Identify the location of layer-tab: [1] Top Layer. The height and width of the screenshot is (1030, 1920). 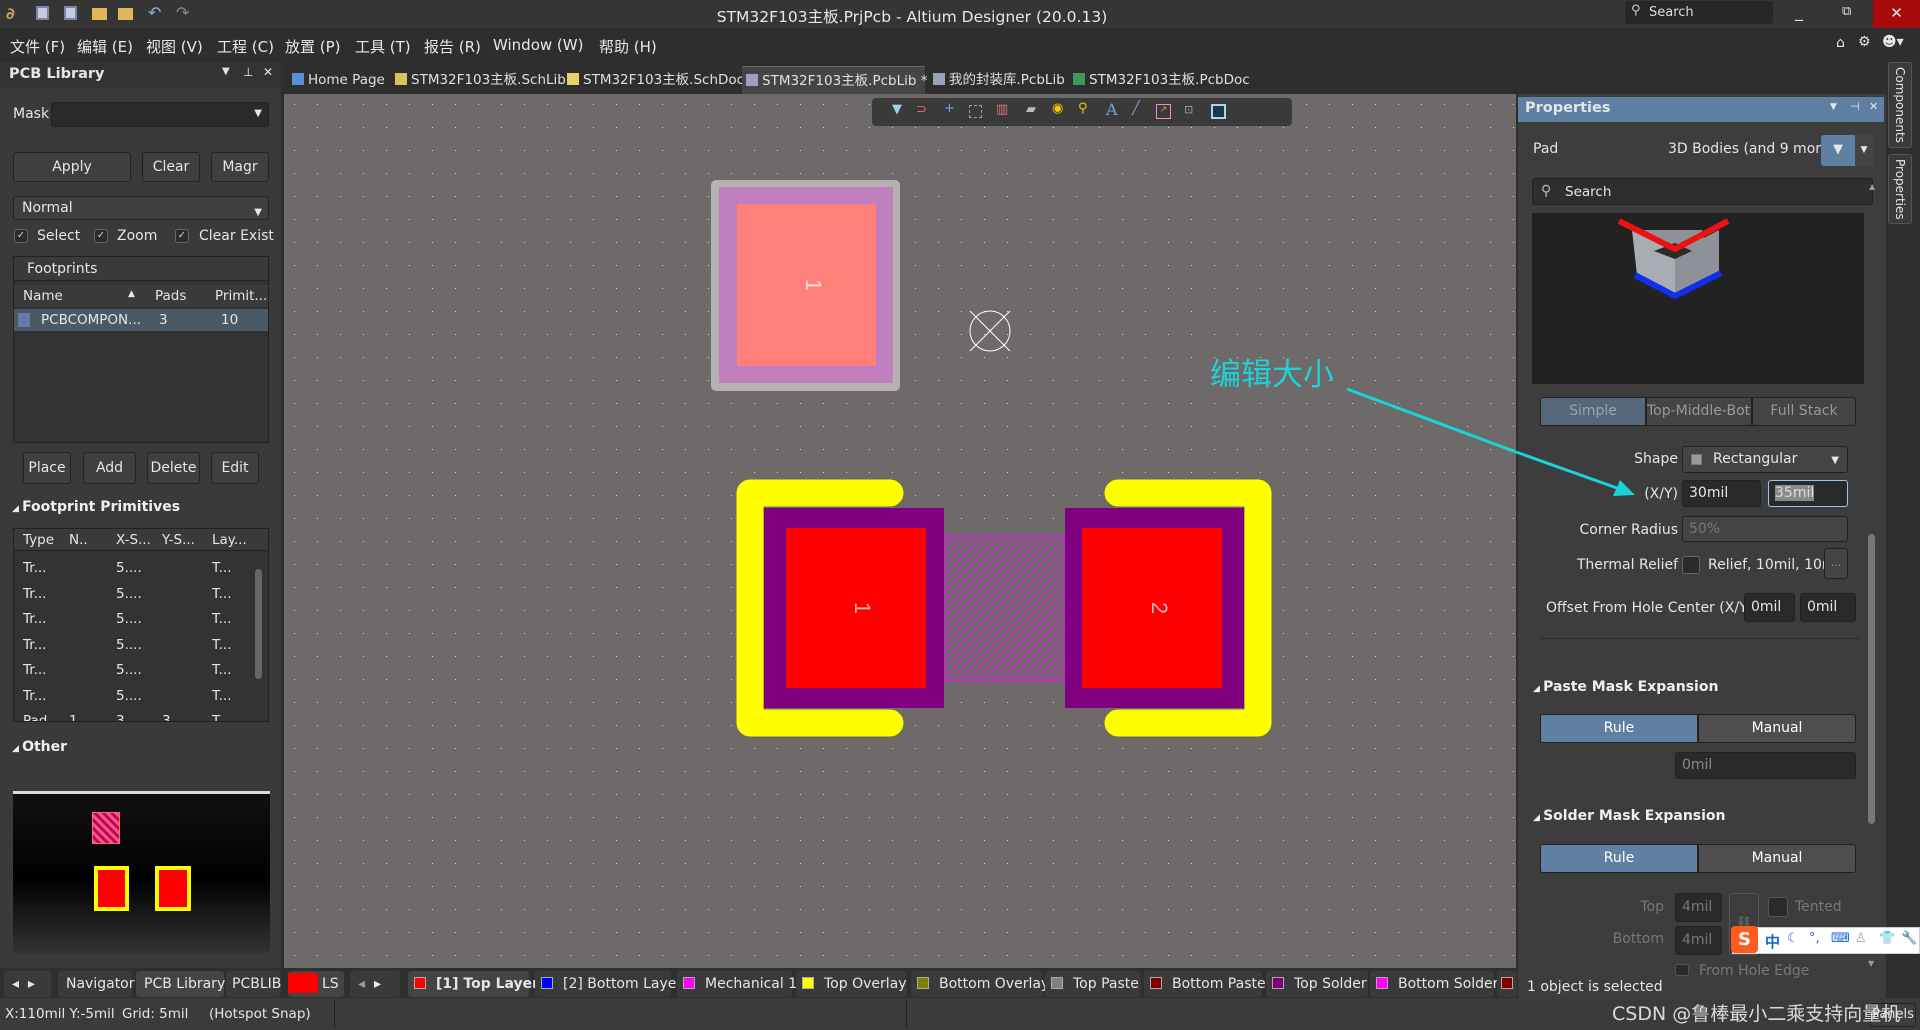
(473, 984).